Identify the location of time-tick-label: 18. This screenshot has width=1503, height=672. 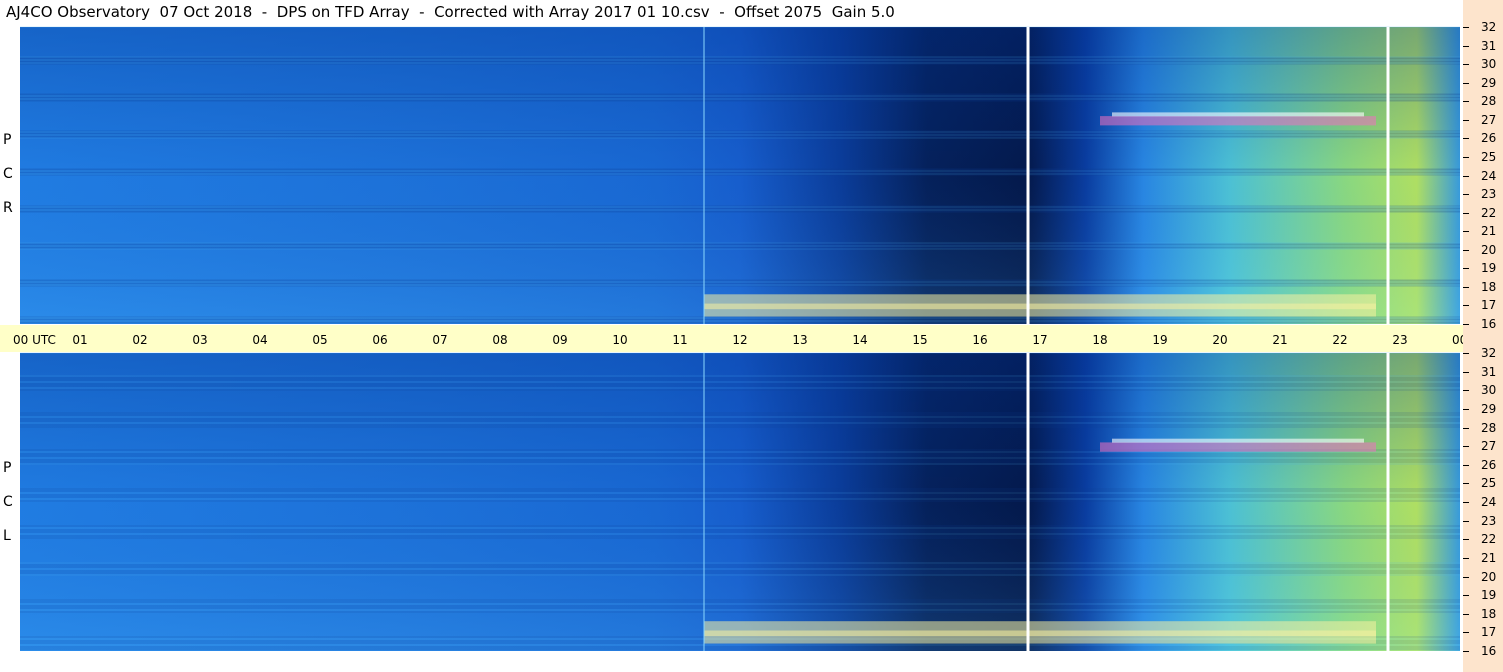
(1100, 340).